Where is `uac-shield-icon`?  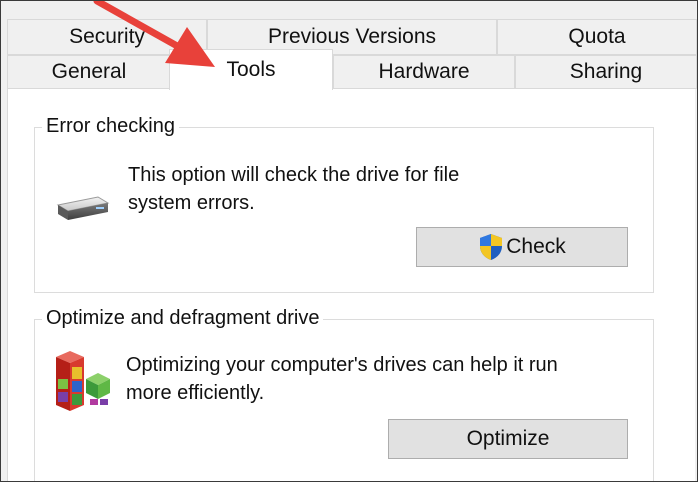
uac-shield-icon is located at coordinates (491, 247).